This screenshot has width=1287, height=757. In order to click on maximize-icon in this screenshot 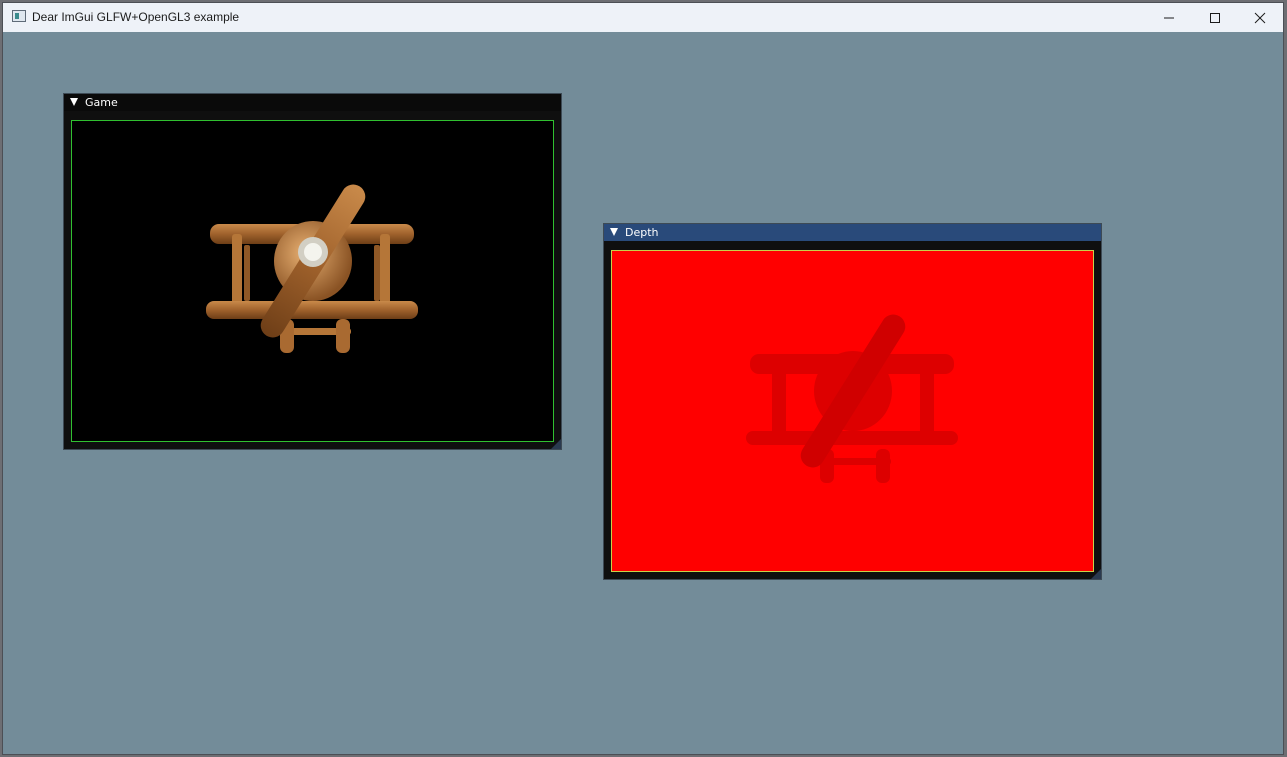, I will do `click(1215, 18)`.